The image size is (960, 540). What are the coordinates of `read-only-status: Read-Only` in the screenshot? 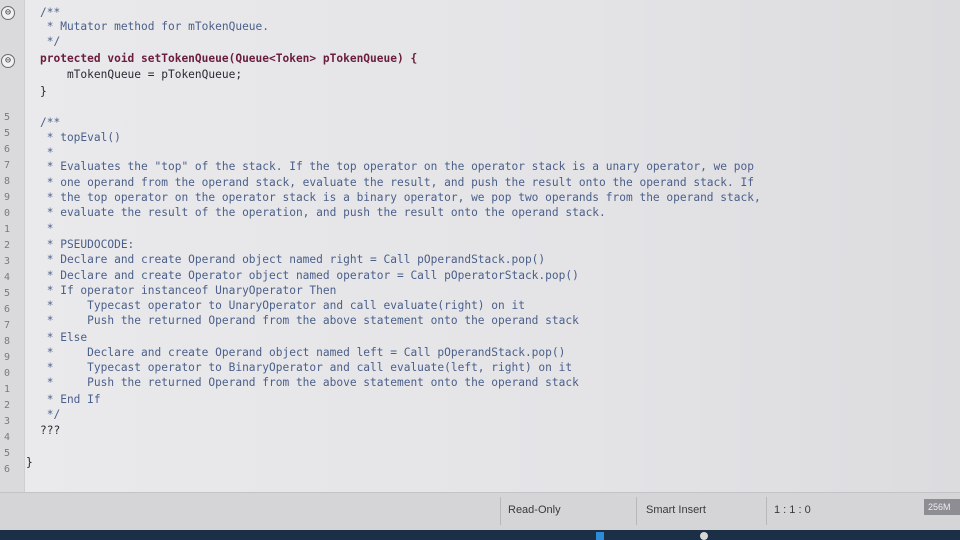 It's located at (534, 510).